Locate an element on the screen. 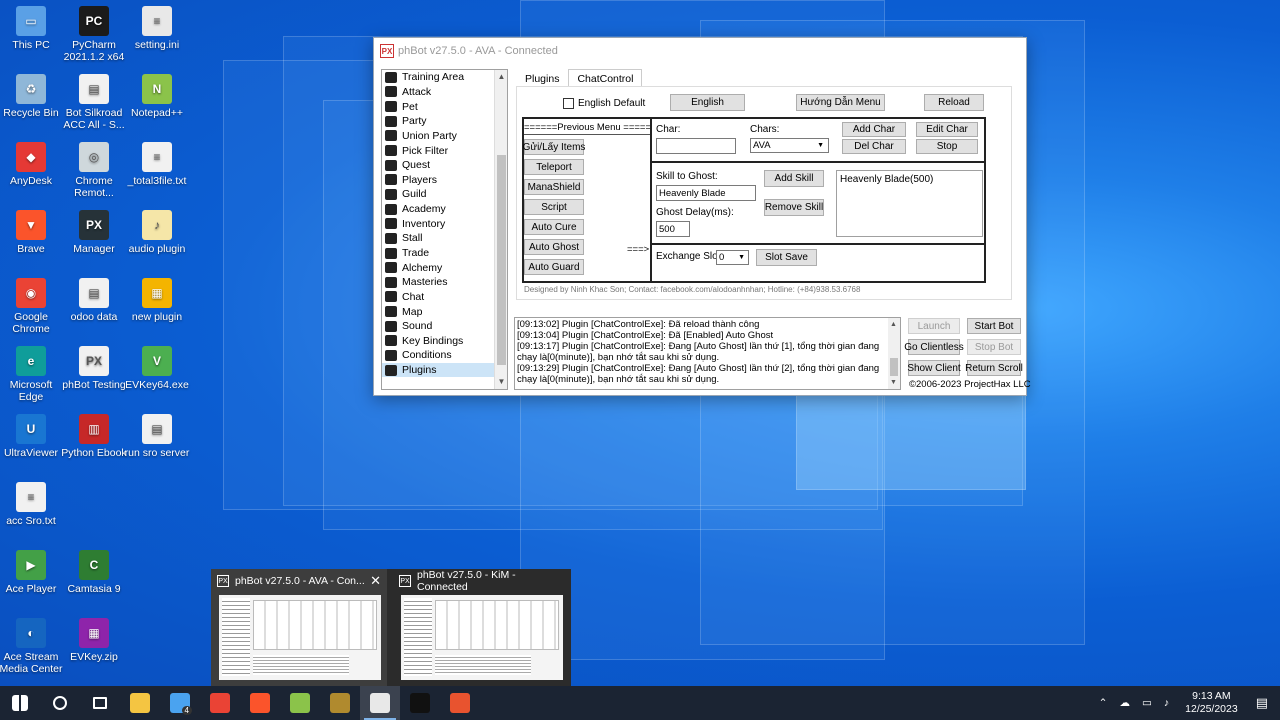  nav-item-pet: Pet is located at coordinates (444, 106).